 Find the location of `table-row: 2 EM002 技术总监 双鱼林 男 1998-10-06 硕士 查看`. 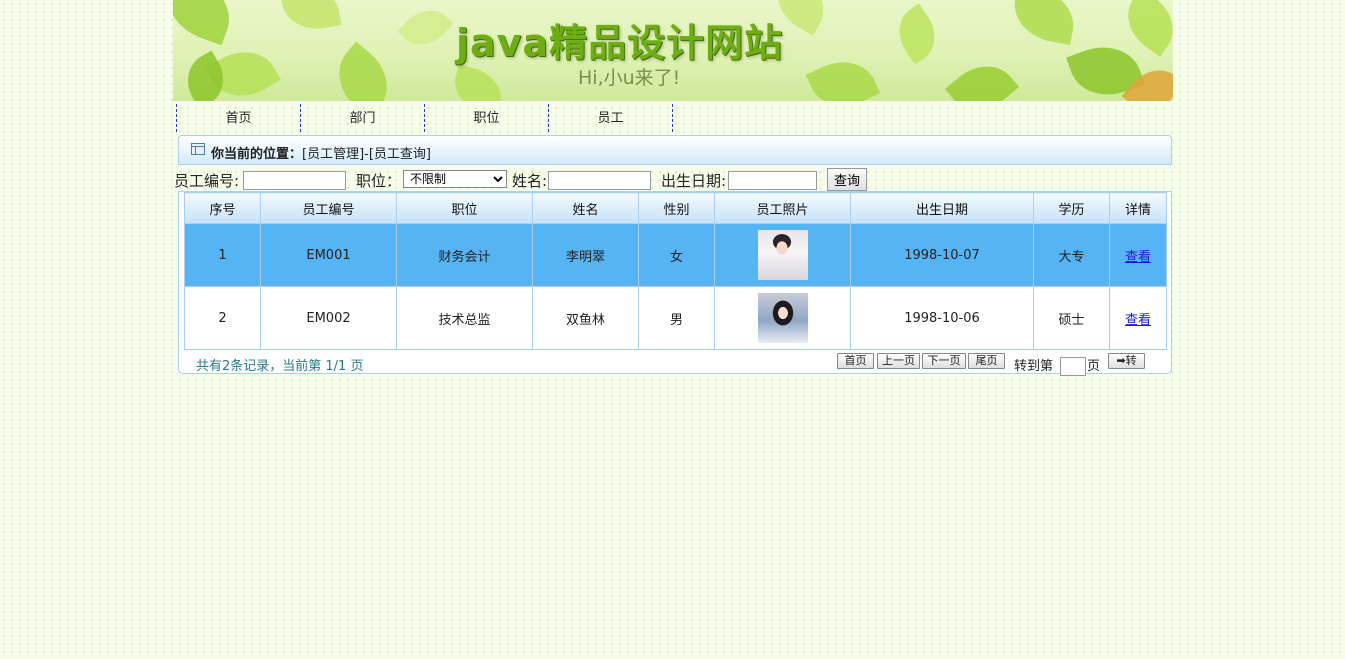

table-row: 2 EM002 技术总监 双鱼林 男 1998-10-06 硕士 查看 is located at coordinates (675, 318).